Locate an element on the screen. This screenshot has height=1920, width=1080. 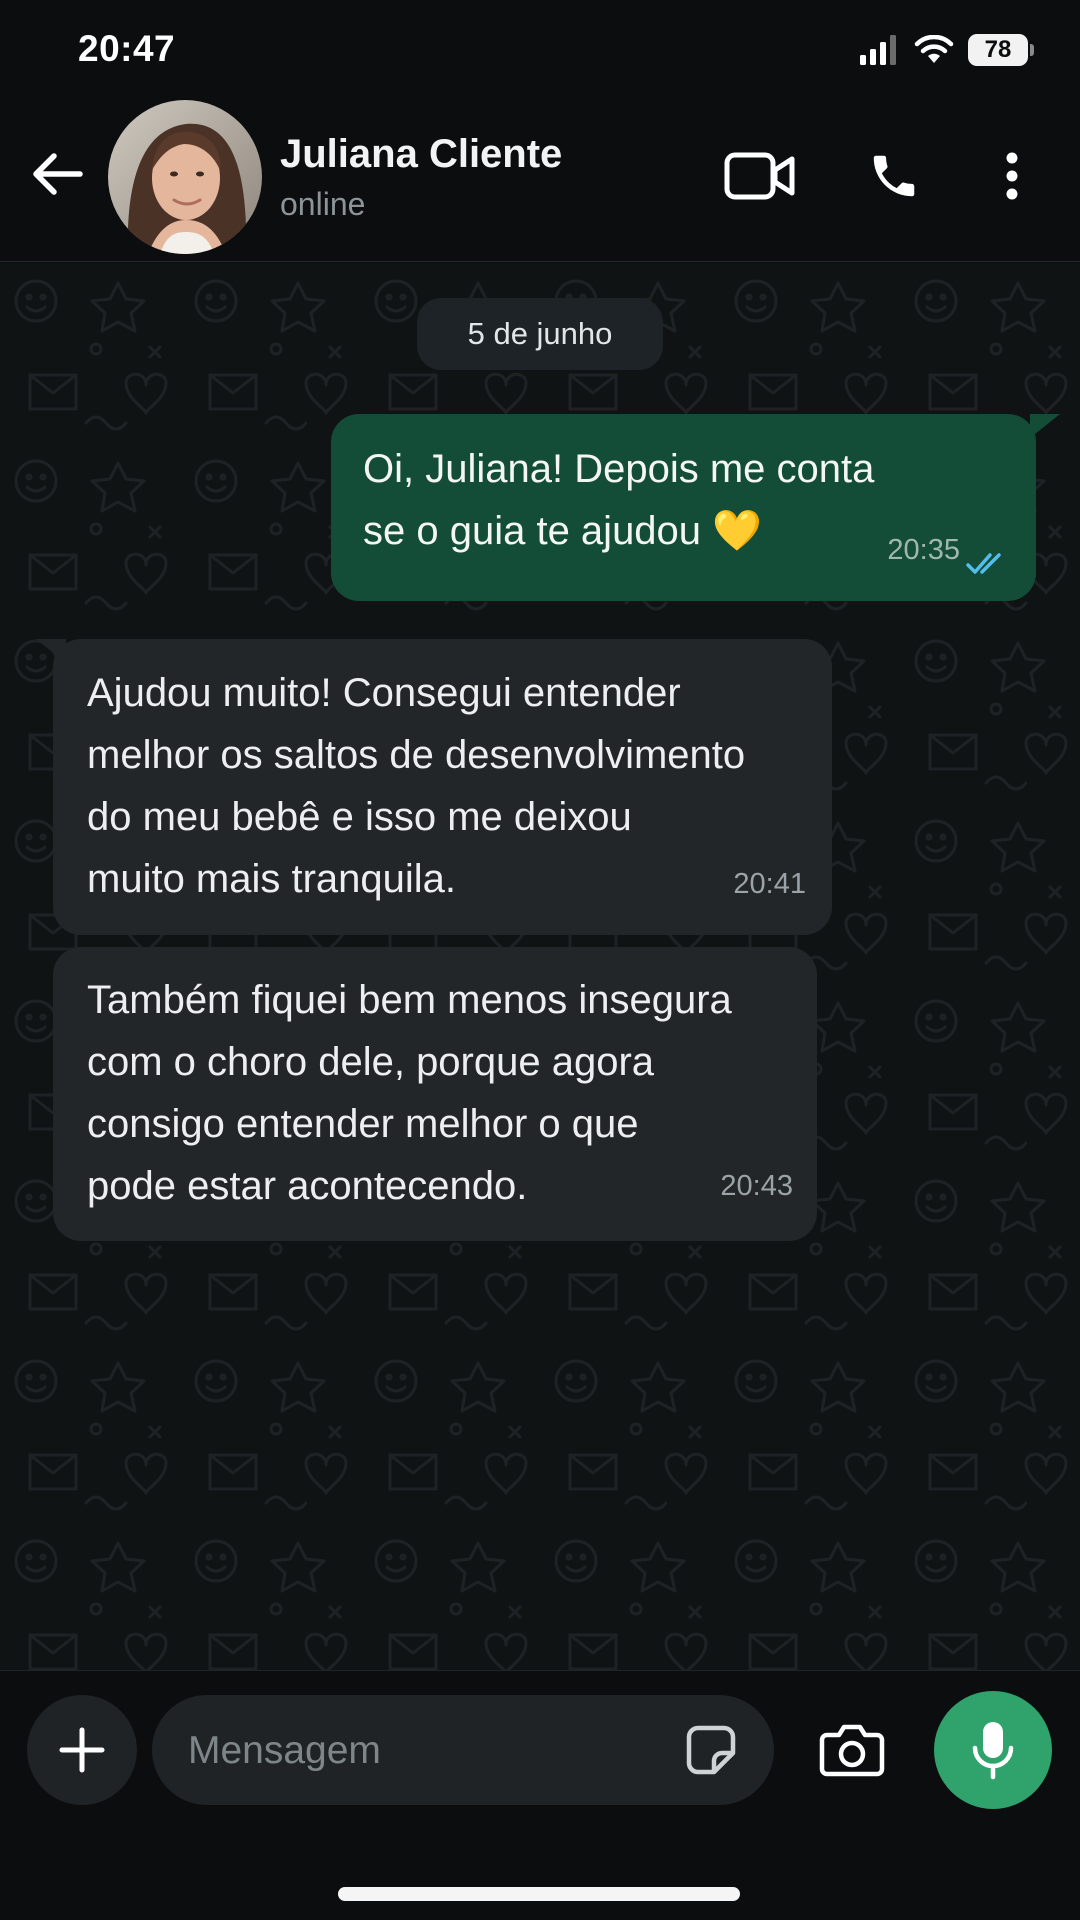
double-check-read-icon is located at coordinates (983, 563).